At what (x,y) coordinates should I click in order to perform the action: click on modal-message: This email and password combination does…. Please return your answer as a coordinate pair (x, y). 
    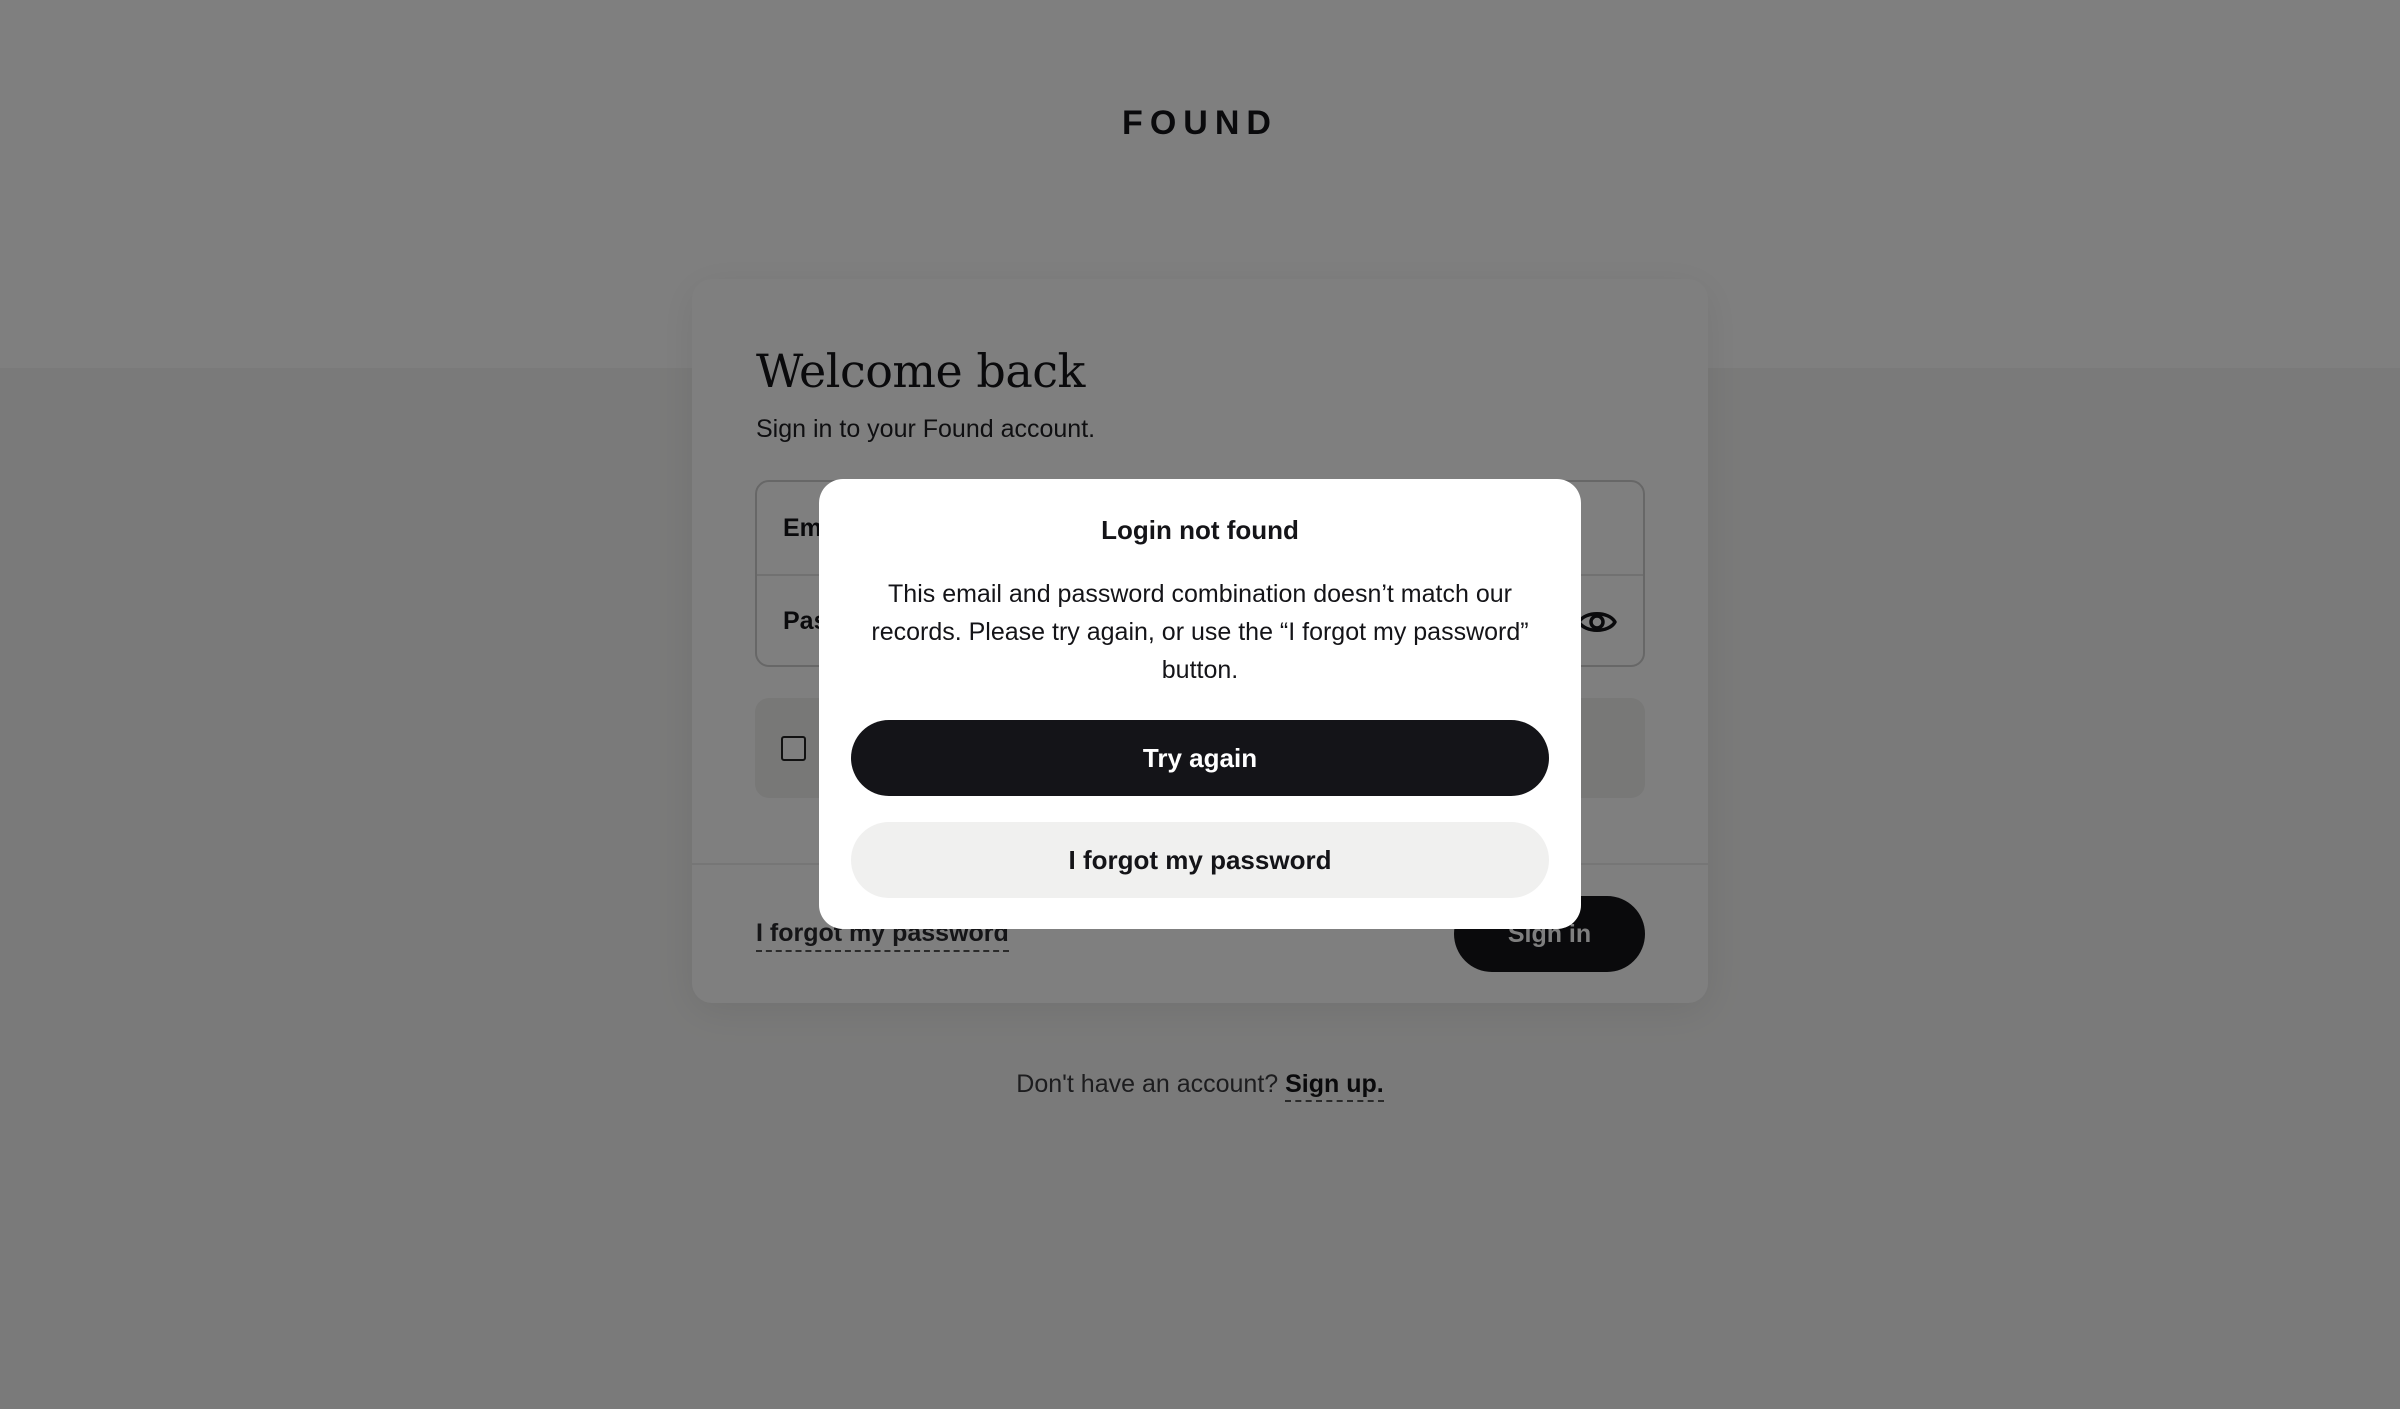
    Looking at the image, I should click on (1200, 632).